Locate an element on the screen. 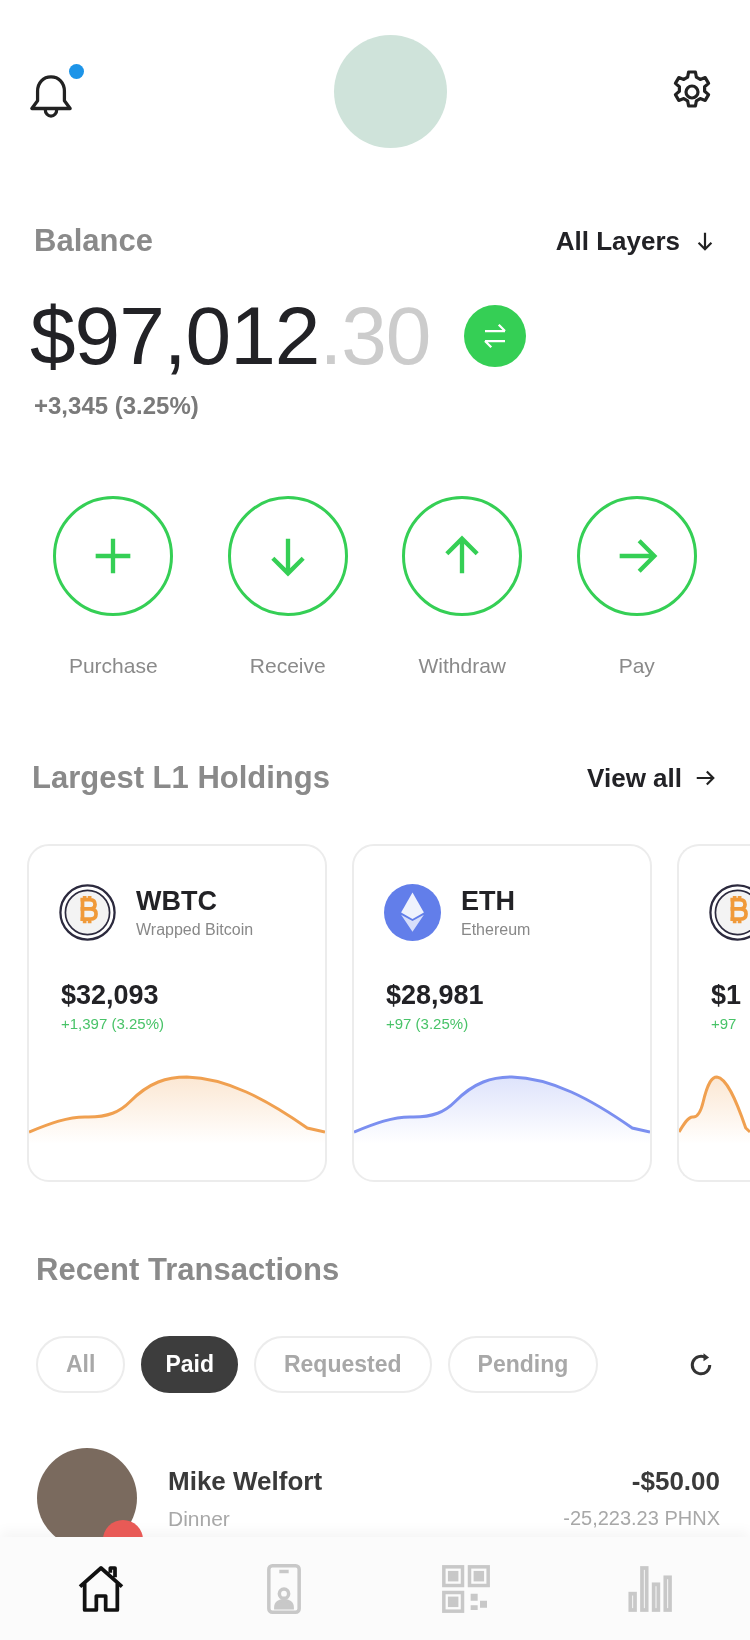  bitcoin-icon is located at coordinates (87, 912).